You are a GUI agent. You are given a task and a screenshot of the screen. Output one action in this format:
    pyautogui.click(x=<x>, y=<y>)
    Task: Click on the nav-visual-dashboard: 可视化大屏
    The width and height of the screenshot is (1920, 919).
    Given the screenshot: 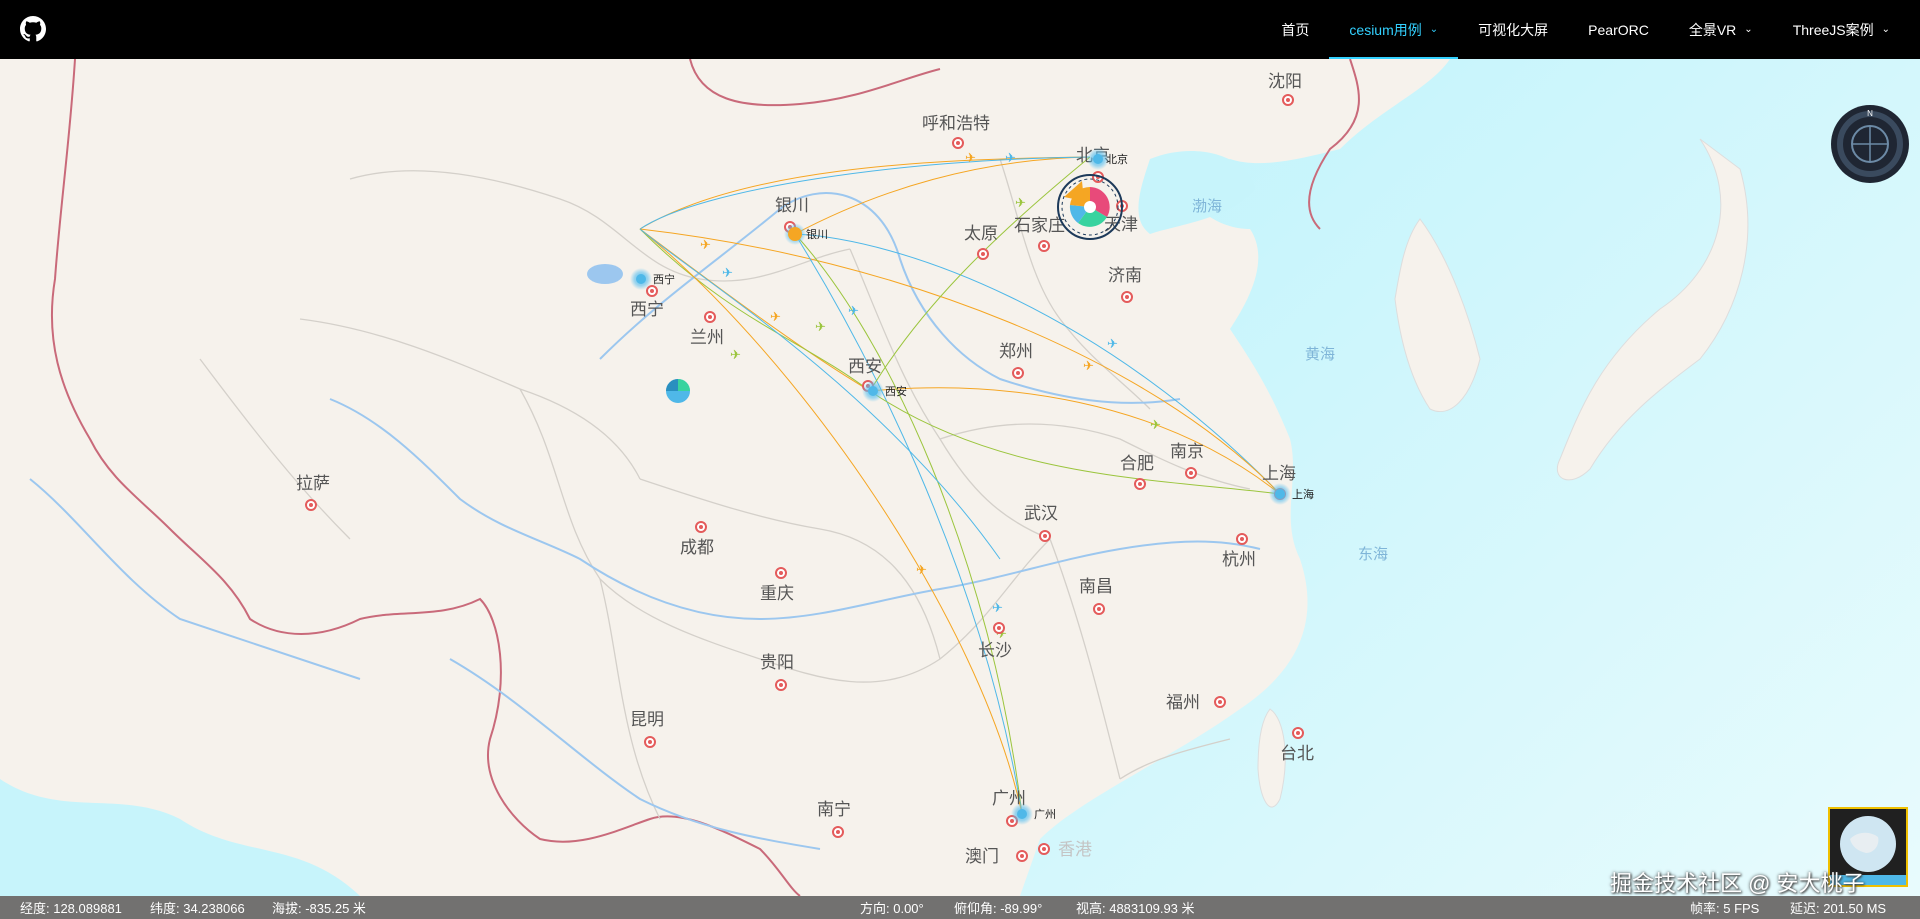 What is the action you would take?
    pyautogui.click(x=1513, y=29)
    